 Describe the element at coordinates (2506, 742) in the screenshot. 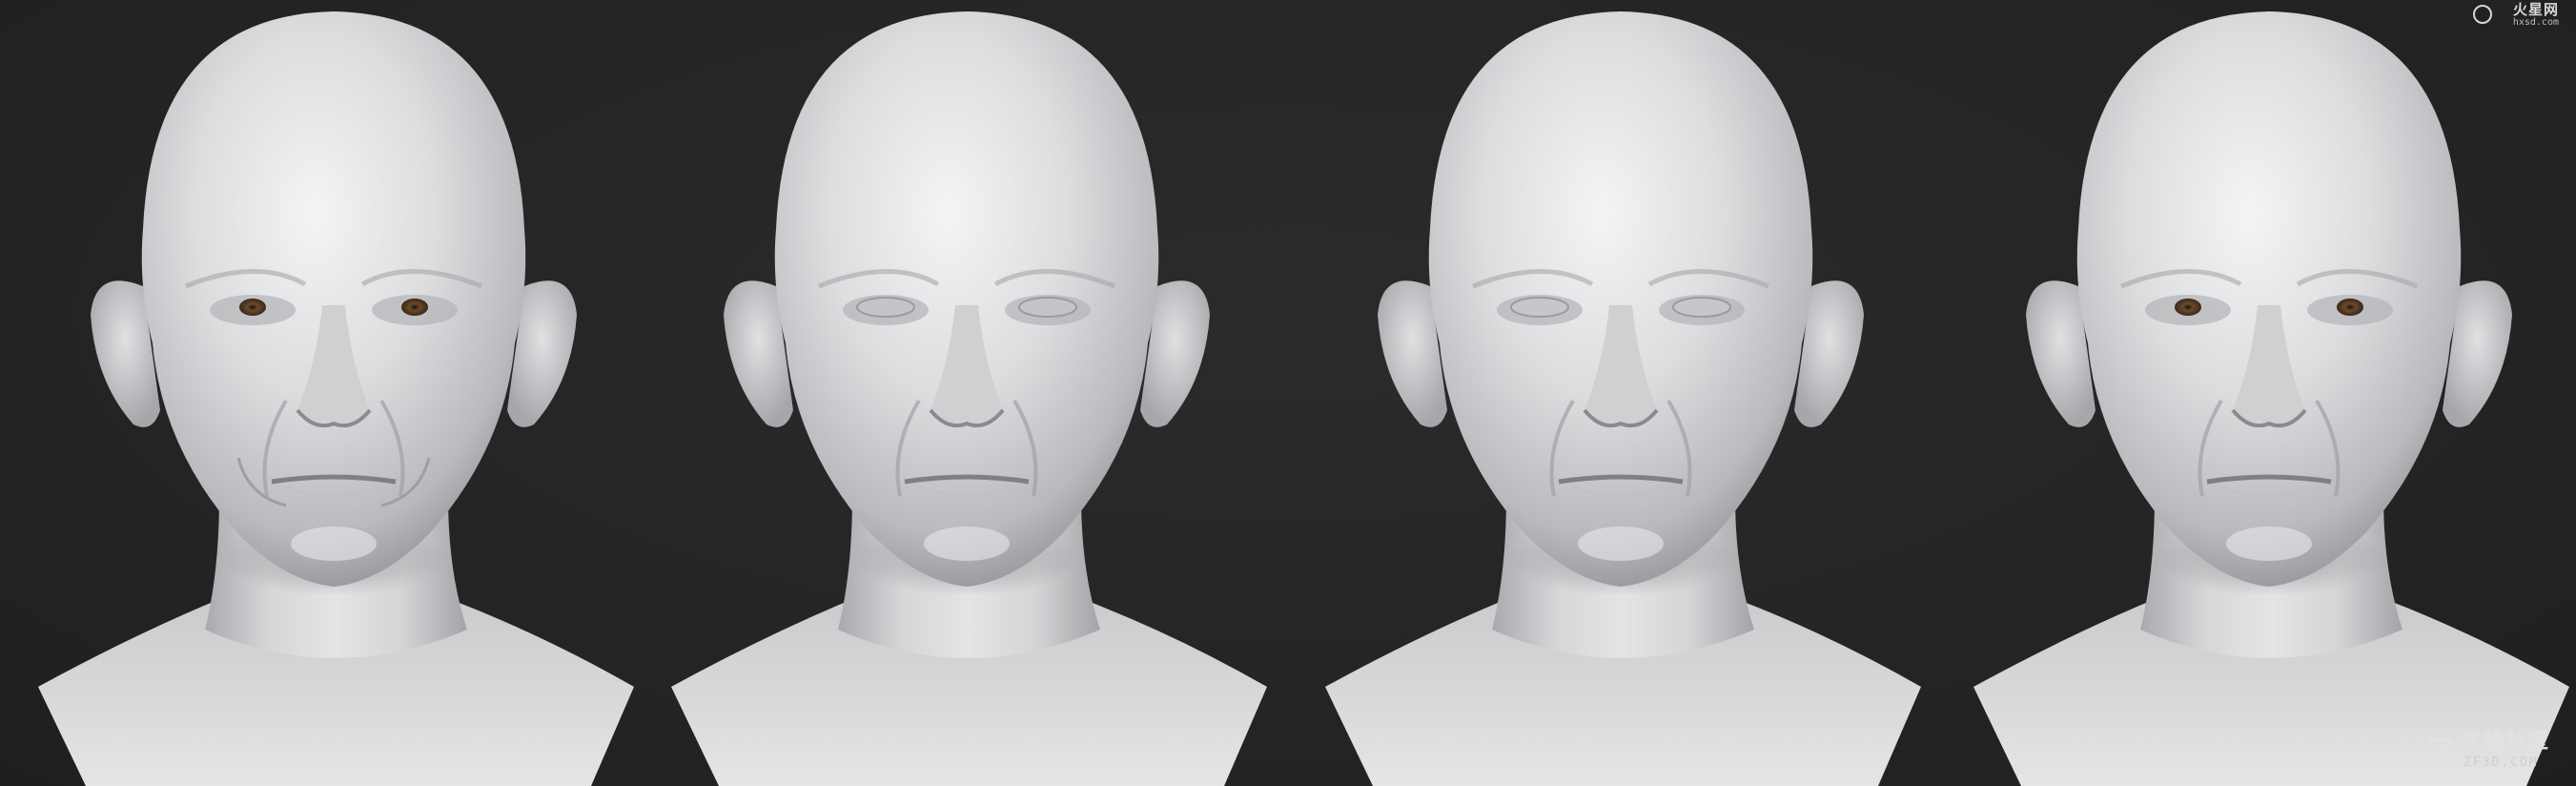

I see `watermark-zf3d-title: 朱峰社区` at that location.